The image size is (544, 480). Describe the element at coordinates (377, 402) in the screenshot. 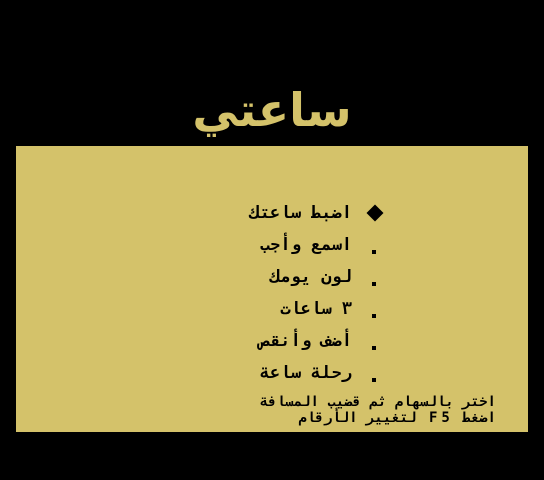

I see `instruction-line-1: اختر بالسهام ثم قضيب المسافة` at that location.